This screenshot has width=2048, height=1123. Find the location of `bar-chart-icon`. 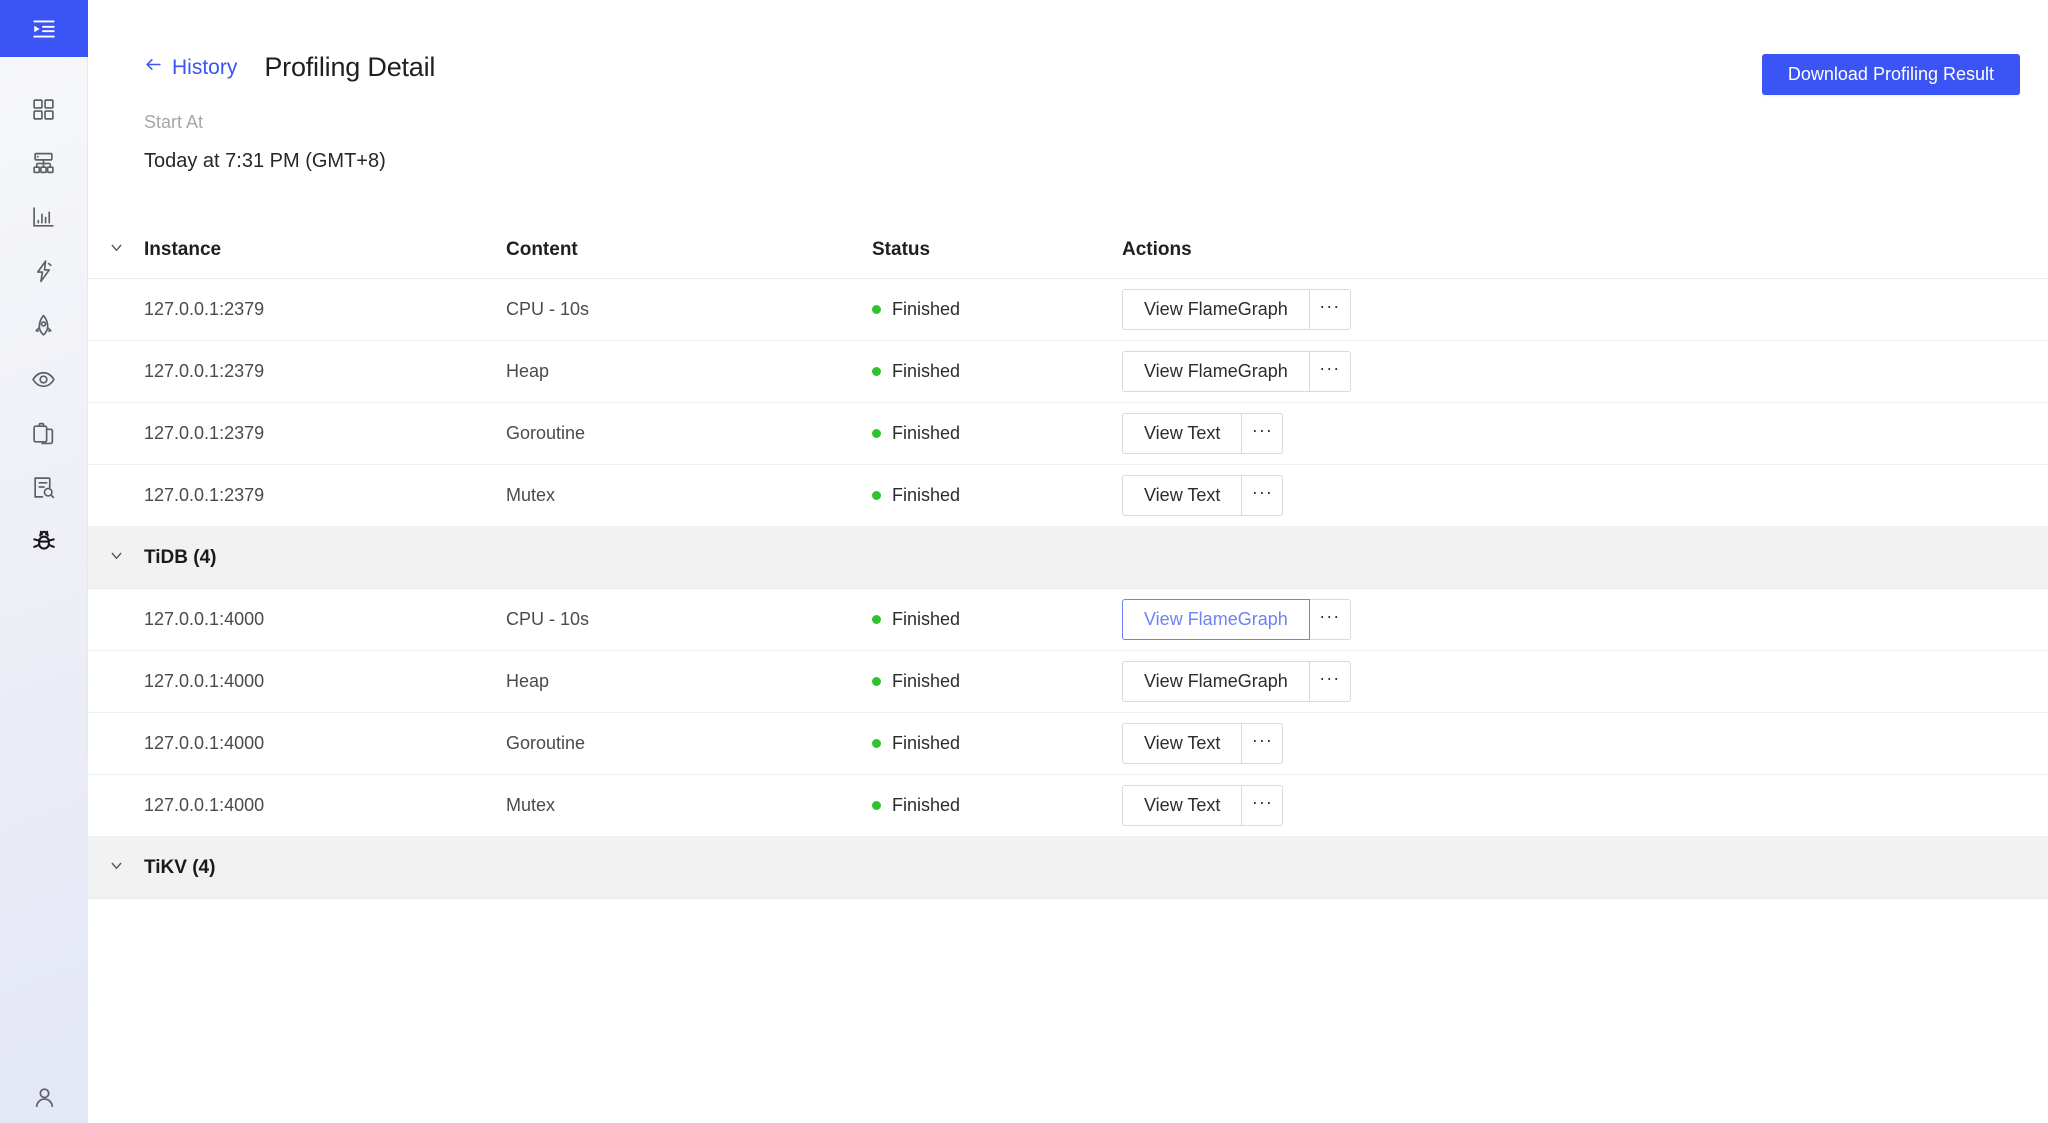

bar-chart-icon is located at coordinates (43, 217).